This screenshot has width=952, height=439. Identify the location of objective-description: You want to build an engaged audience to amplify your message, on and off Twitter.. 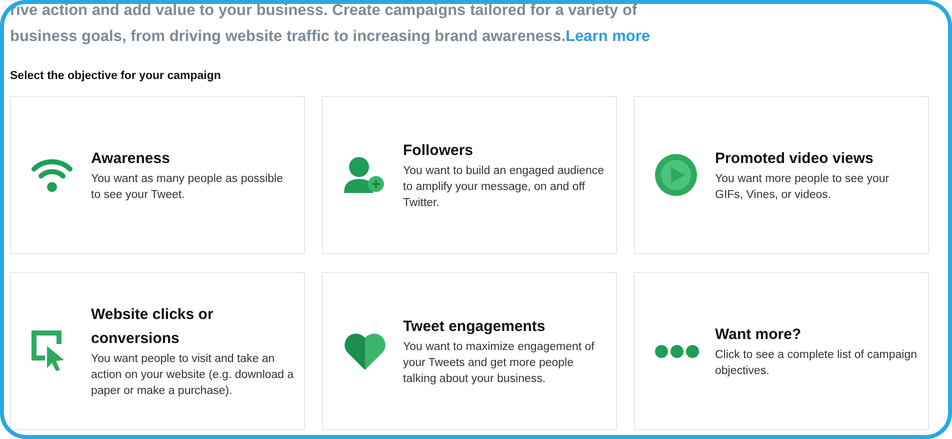
(504, 187).